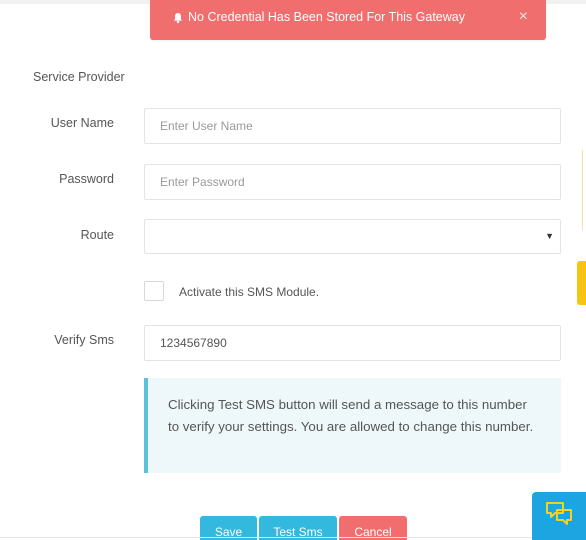 The image size is (586, 540). What do you see at coordinates (293, 537) in the screenshot?
I see `bottom-divider` at bounding box center [293, 537].